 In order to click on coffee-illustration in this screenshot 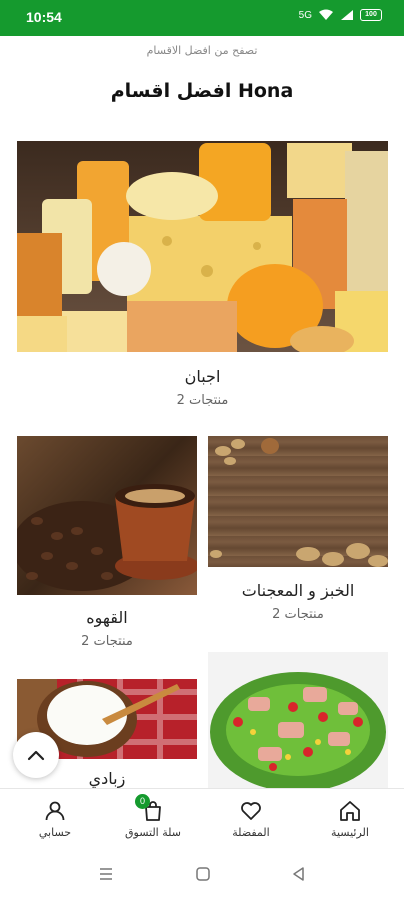, I will do `click(107, 537)`.